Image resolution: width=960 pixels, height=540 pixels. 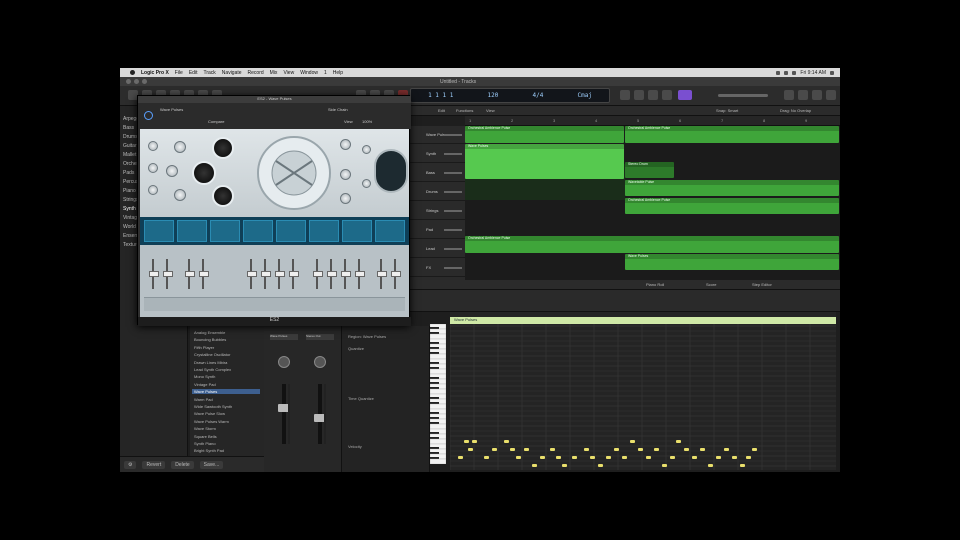 What do you see at coordinates (136, 81) in the screenshot?
I see `minimize-window-button` at bounding box center [136, 81].